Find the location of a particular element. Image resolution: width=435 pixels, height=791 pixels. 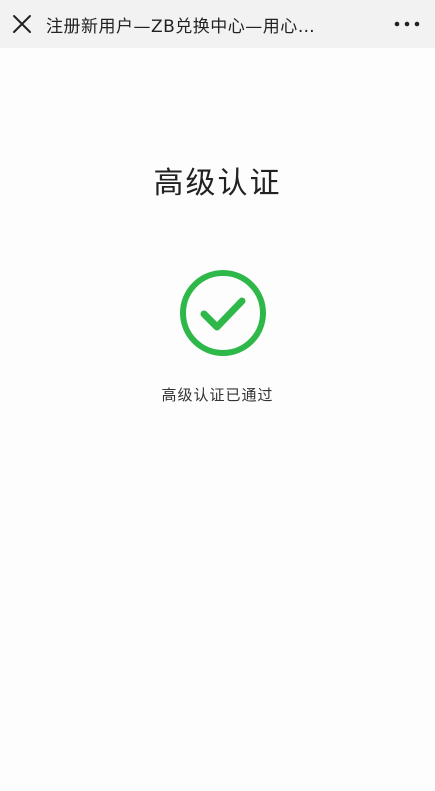

close-icon is located at coordinates (22, 24).